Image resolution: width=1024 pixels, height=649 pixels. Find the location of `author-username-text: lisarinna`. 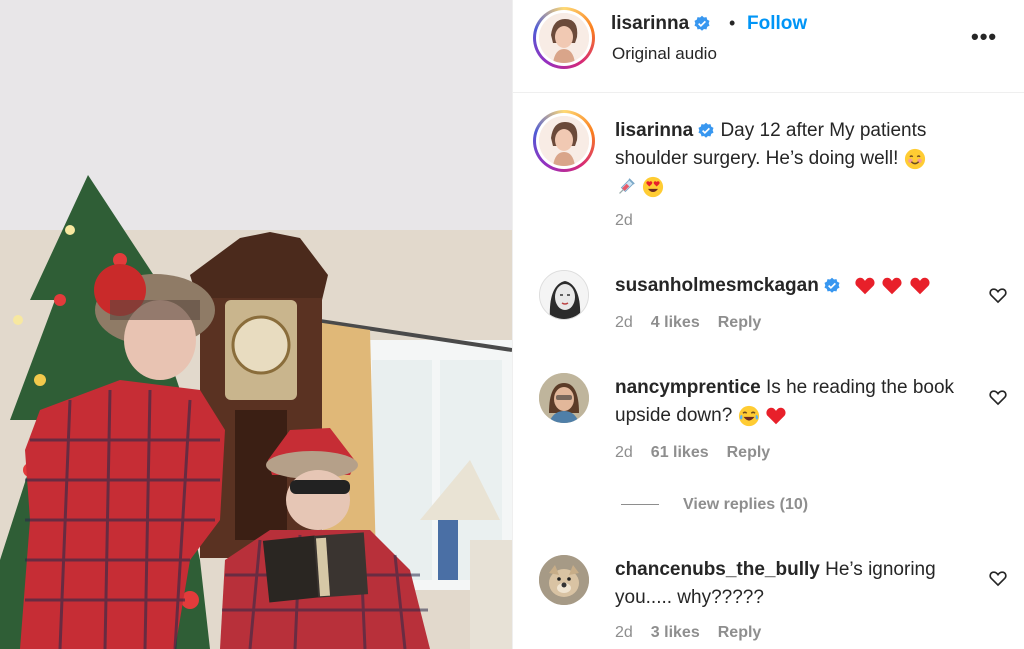

author-username-text: lisarinna is located at coordinates (650, 23).